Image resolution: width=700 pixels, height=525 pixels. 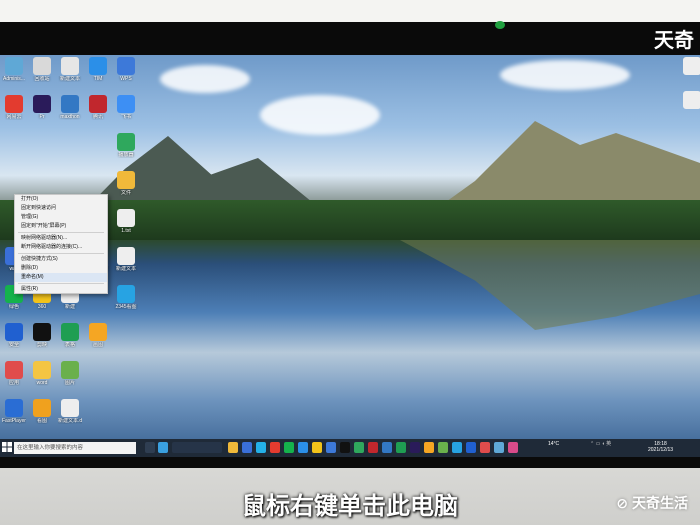 What do you see at coordinates (13, 307) in the screenshot?
I see `shortcut-label: 绿色` at bounding box center [13, 307].